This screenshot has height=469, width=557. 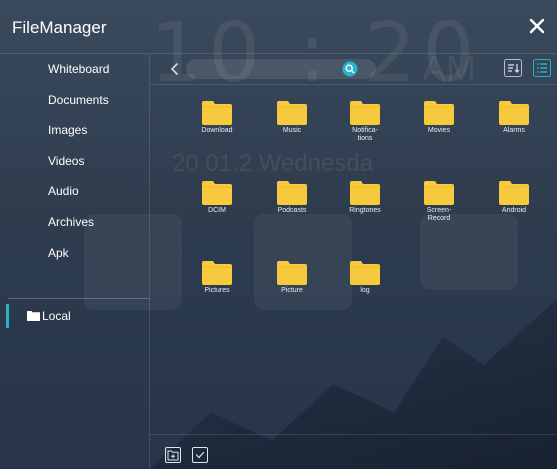 I want to click on folder-label: log, so click(x=365, y=290).